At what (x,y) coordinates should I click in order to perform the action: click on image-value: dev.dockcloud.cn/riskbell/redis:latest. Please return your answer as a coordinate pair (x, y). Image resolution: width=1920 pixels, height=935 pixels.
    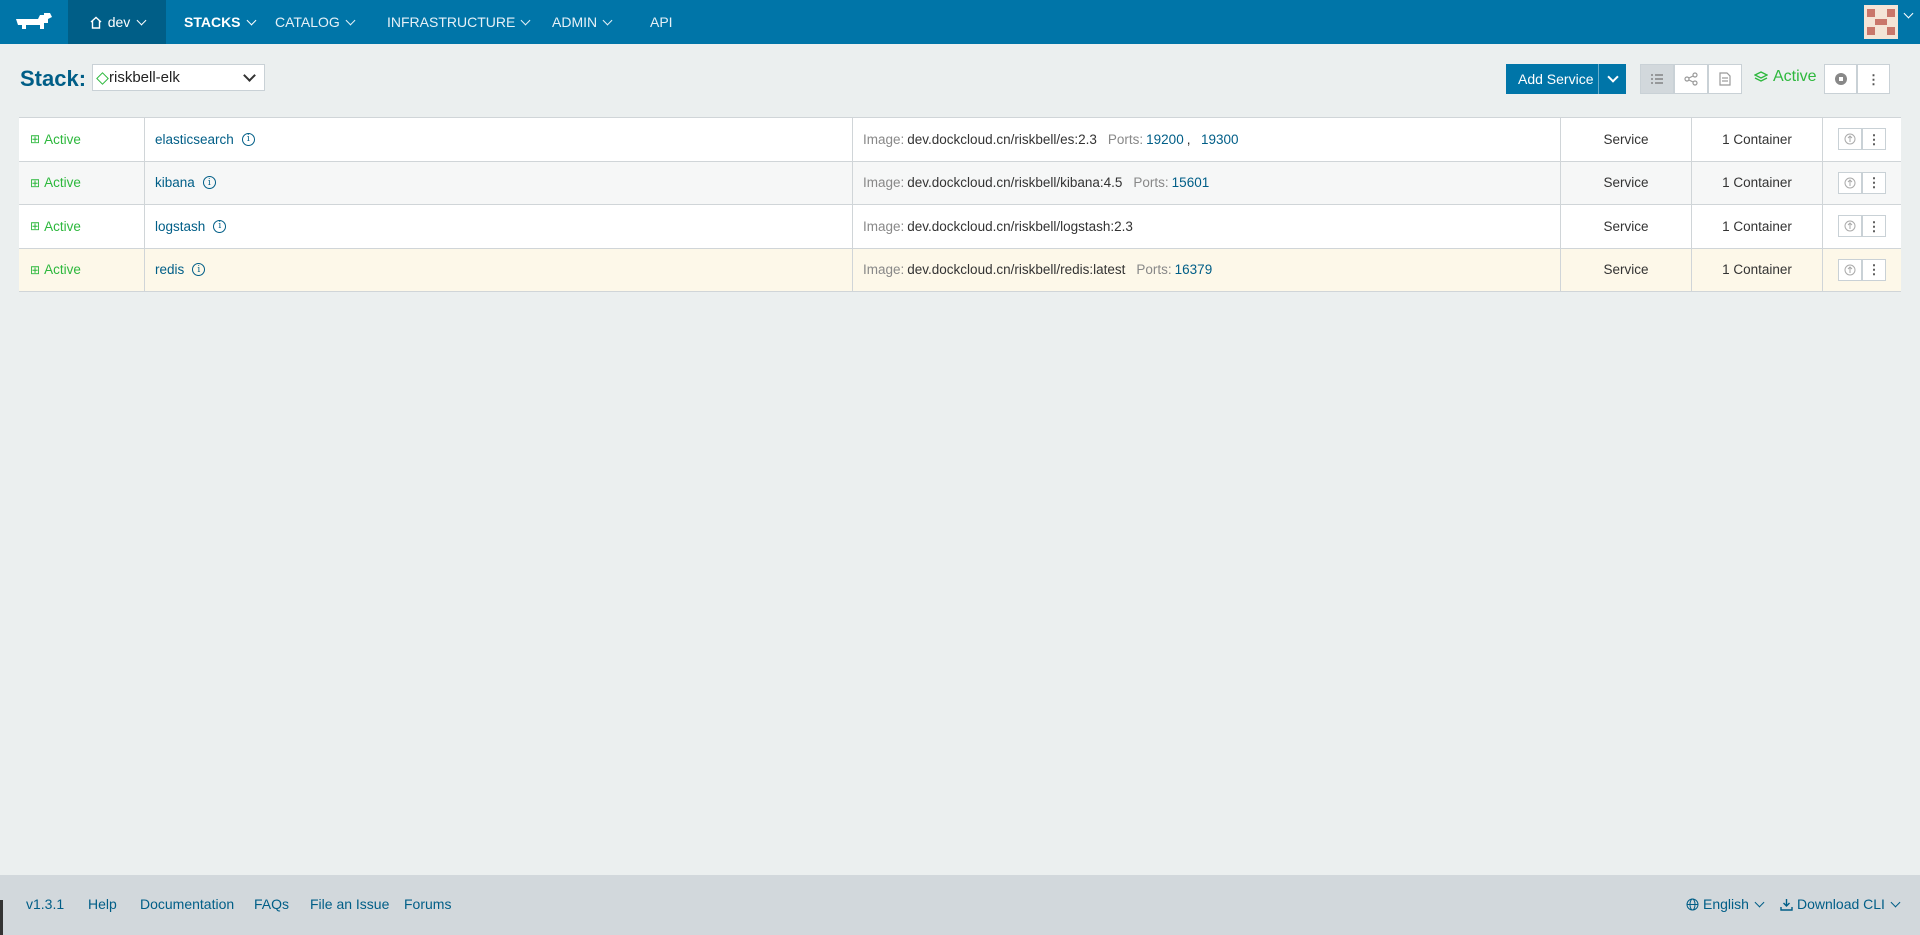
    Looking at the image, I should click on (1016, 270).